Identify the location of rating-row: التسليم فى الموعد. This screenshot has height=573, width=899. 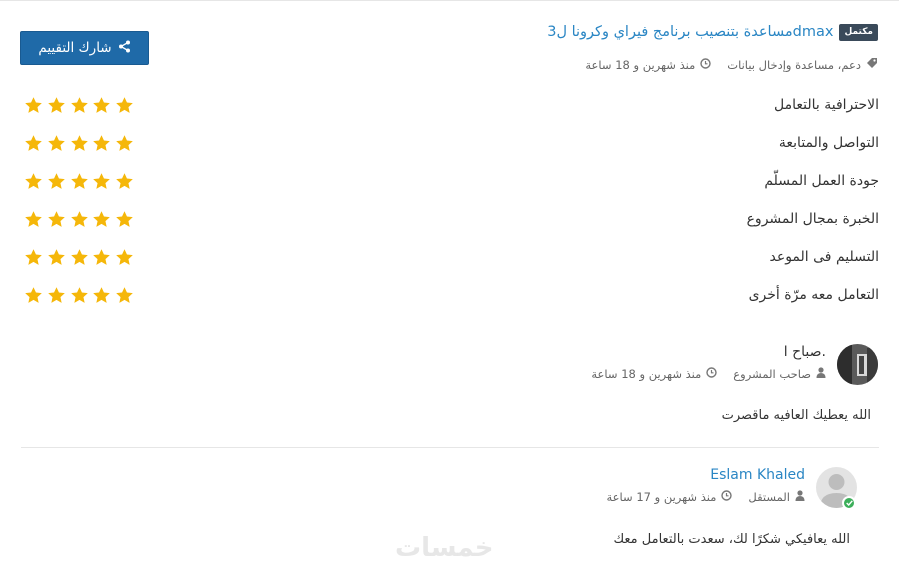
(450, 264).